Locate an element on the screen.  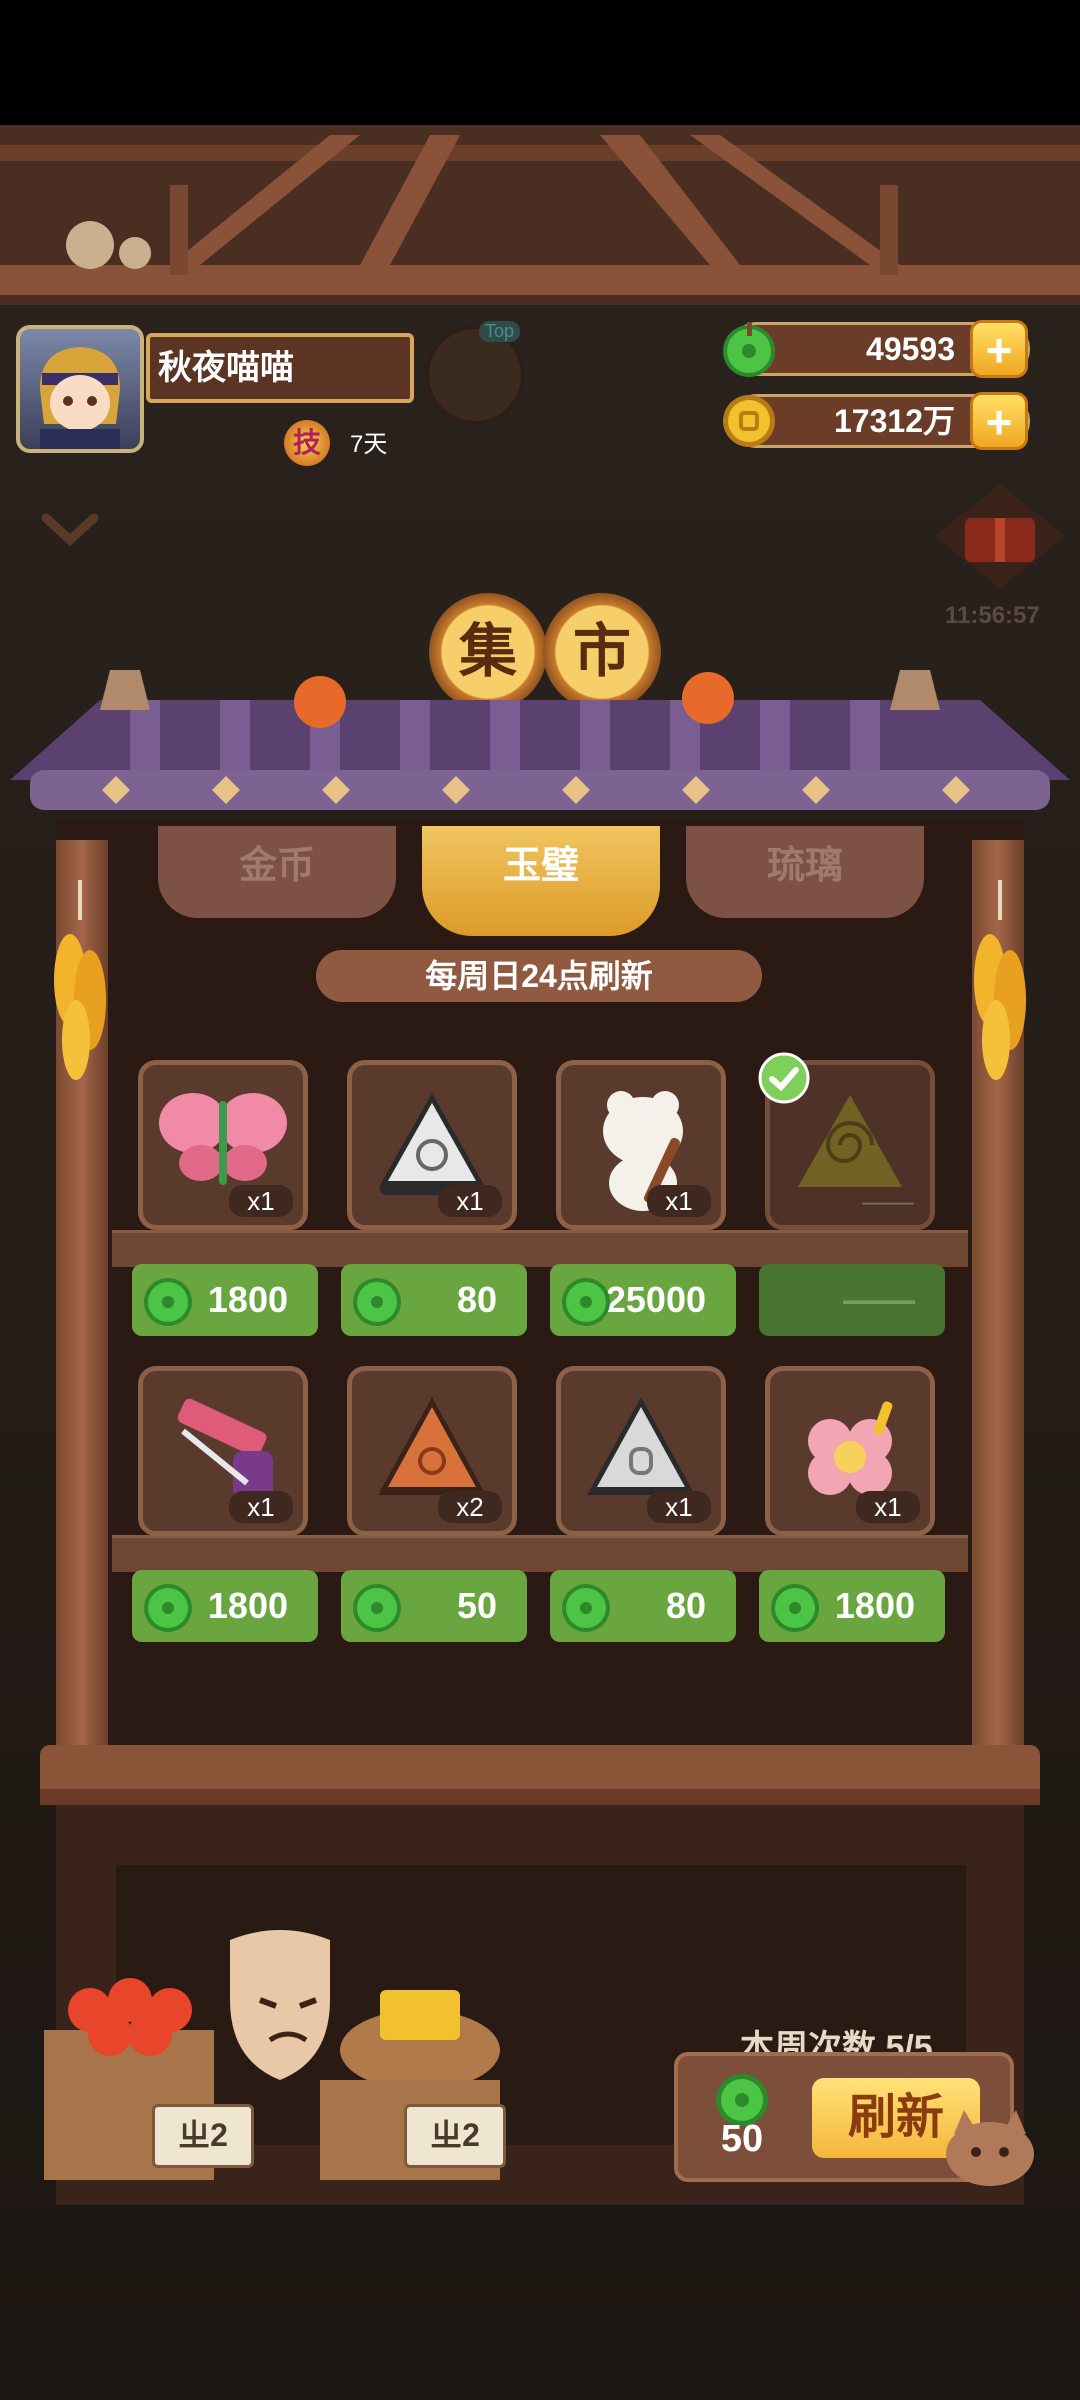
player-name: 秋夜喵喵 is located at coordinates (280, 368).